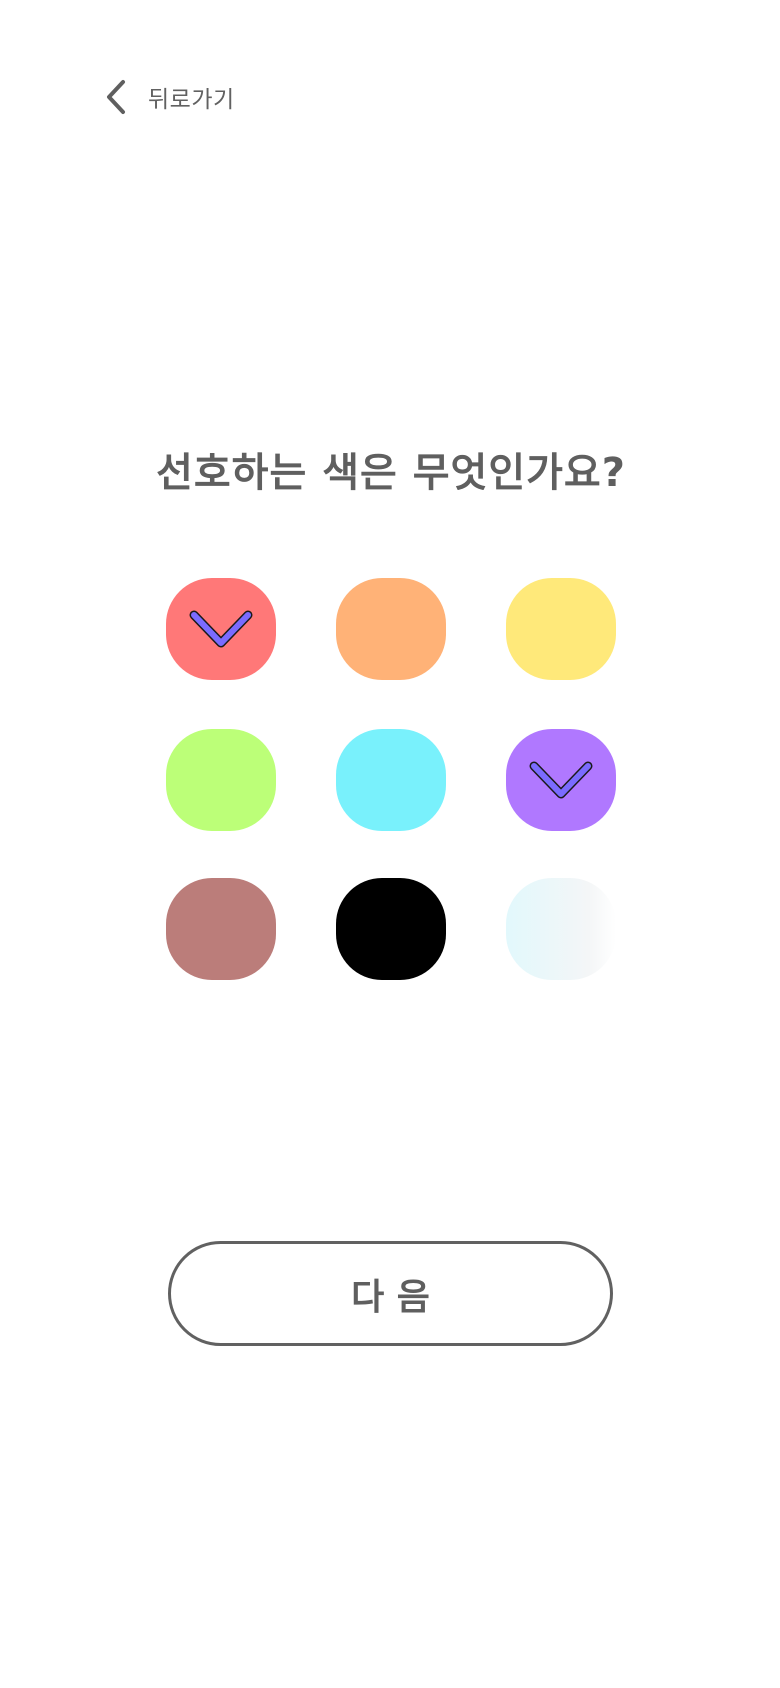 The width and height of the screenshot is (780, 1688). I want to click on back-button: 뒤로가기, so click(169, 97).